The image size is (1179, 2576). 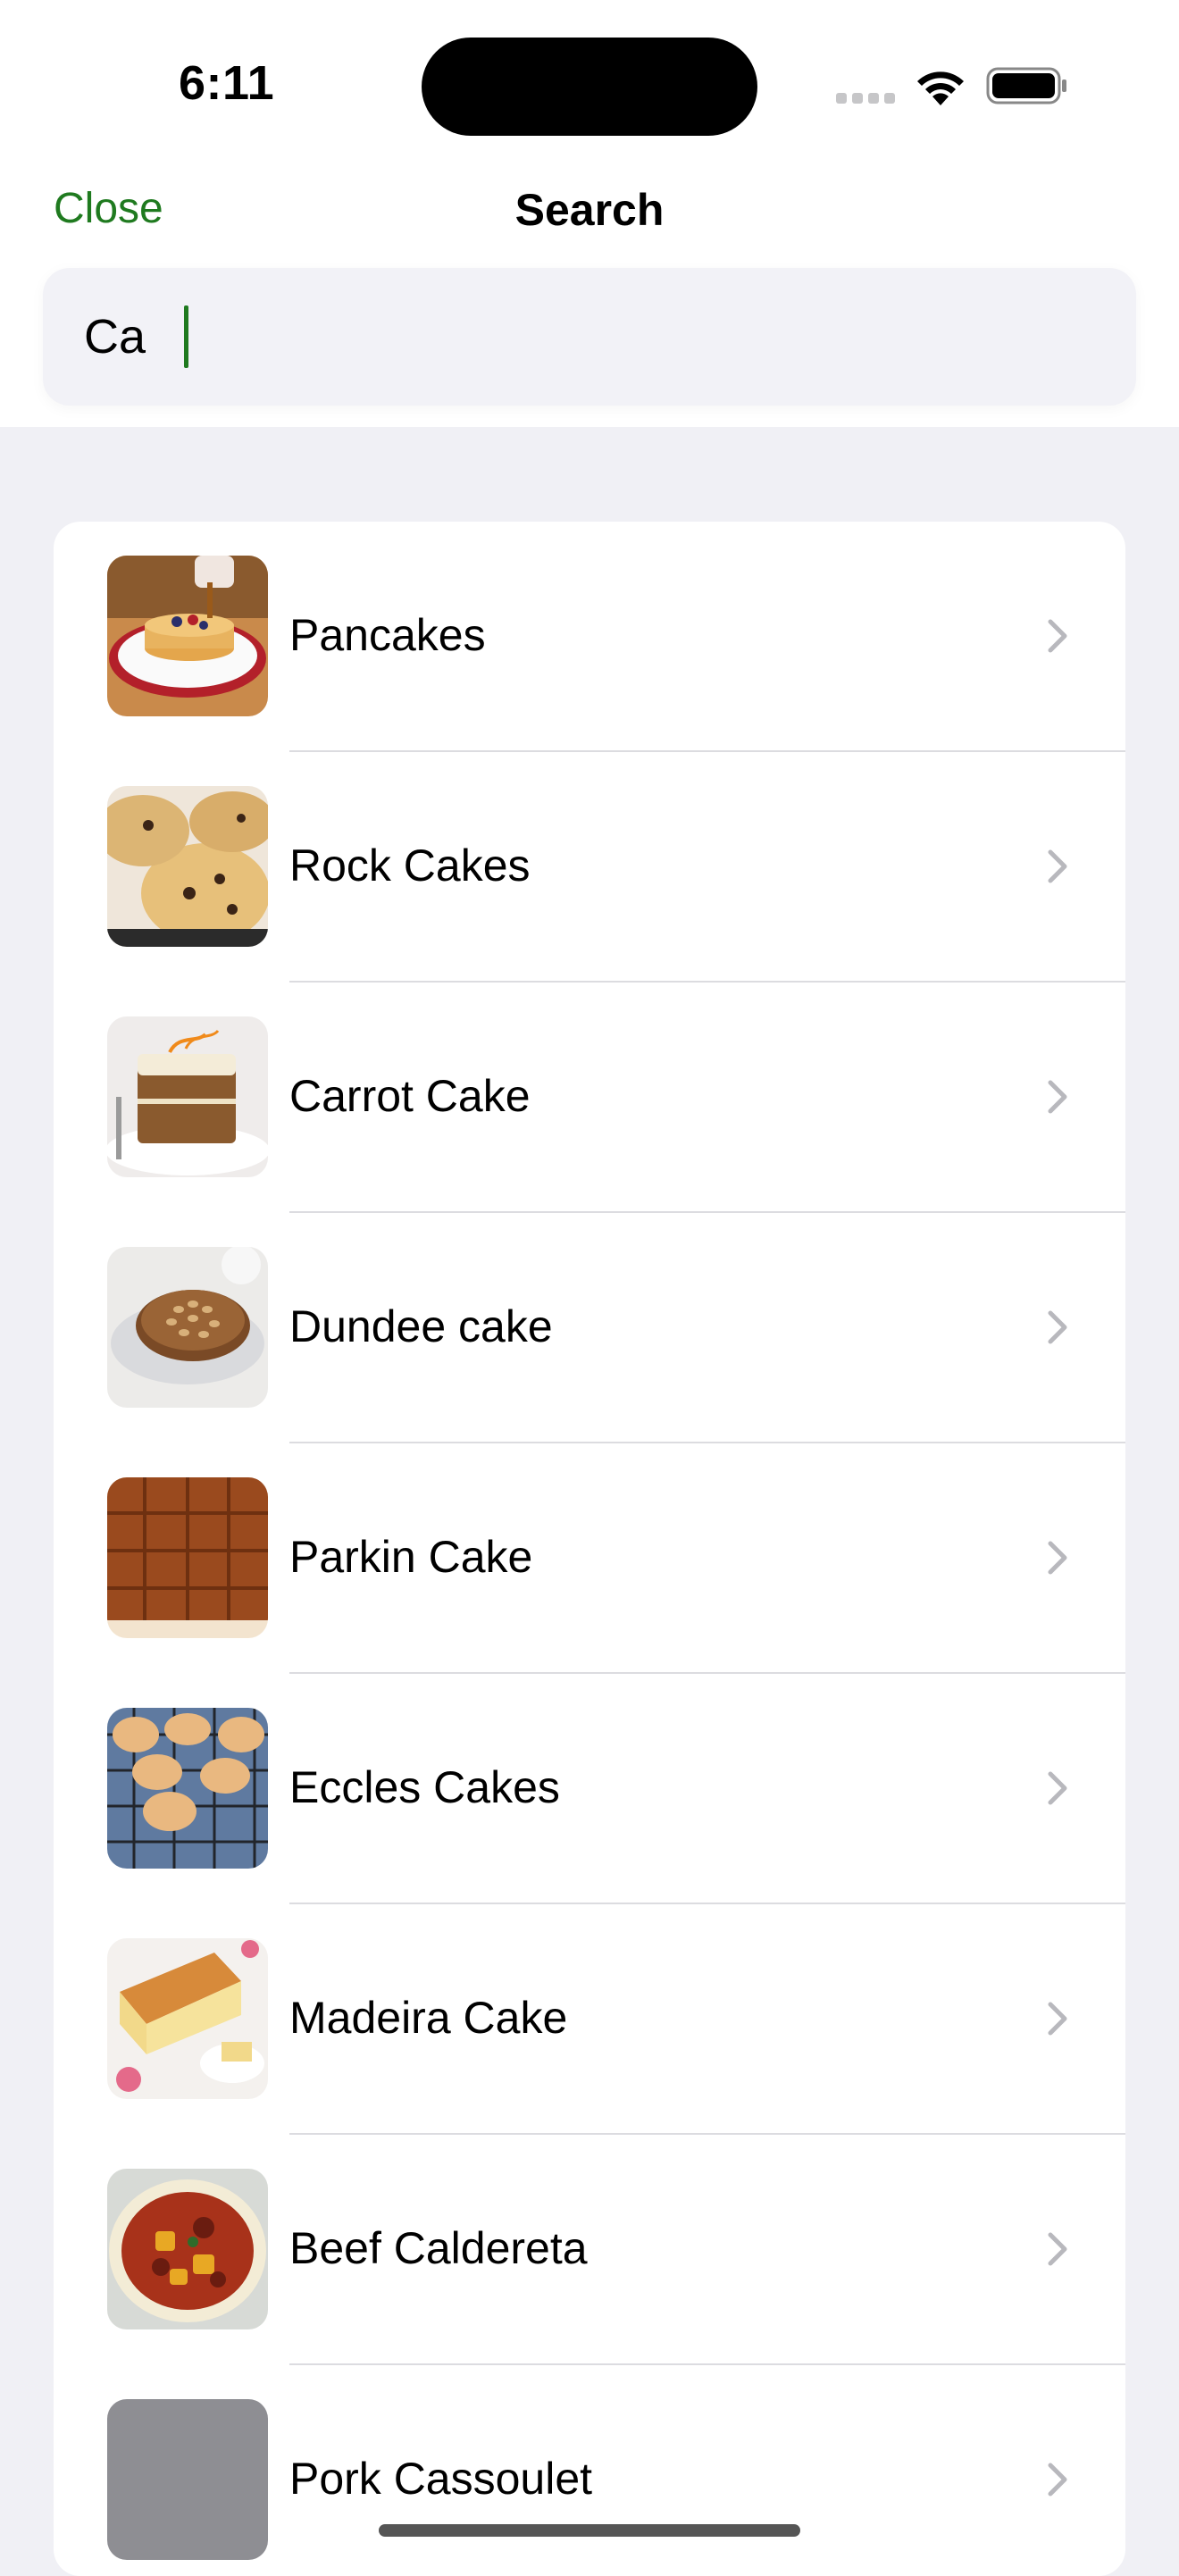 I want to click on madeira-cake-photo, so click(x=187, y=2019).